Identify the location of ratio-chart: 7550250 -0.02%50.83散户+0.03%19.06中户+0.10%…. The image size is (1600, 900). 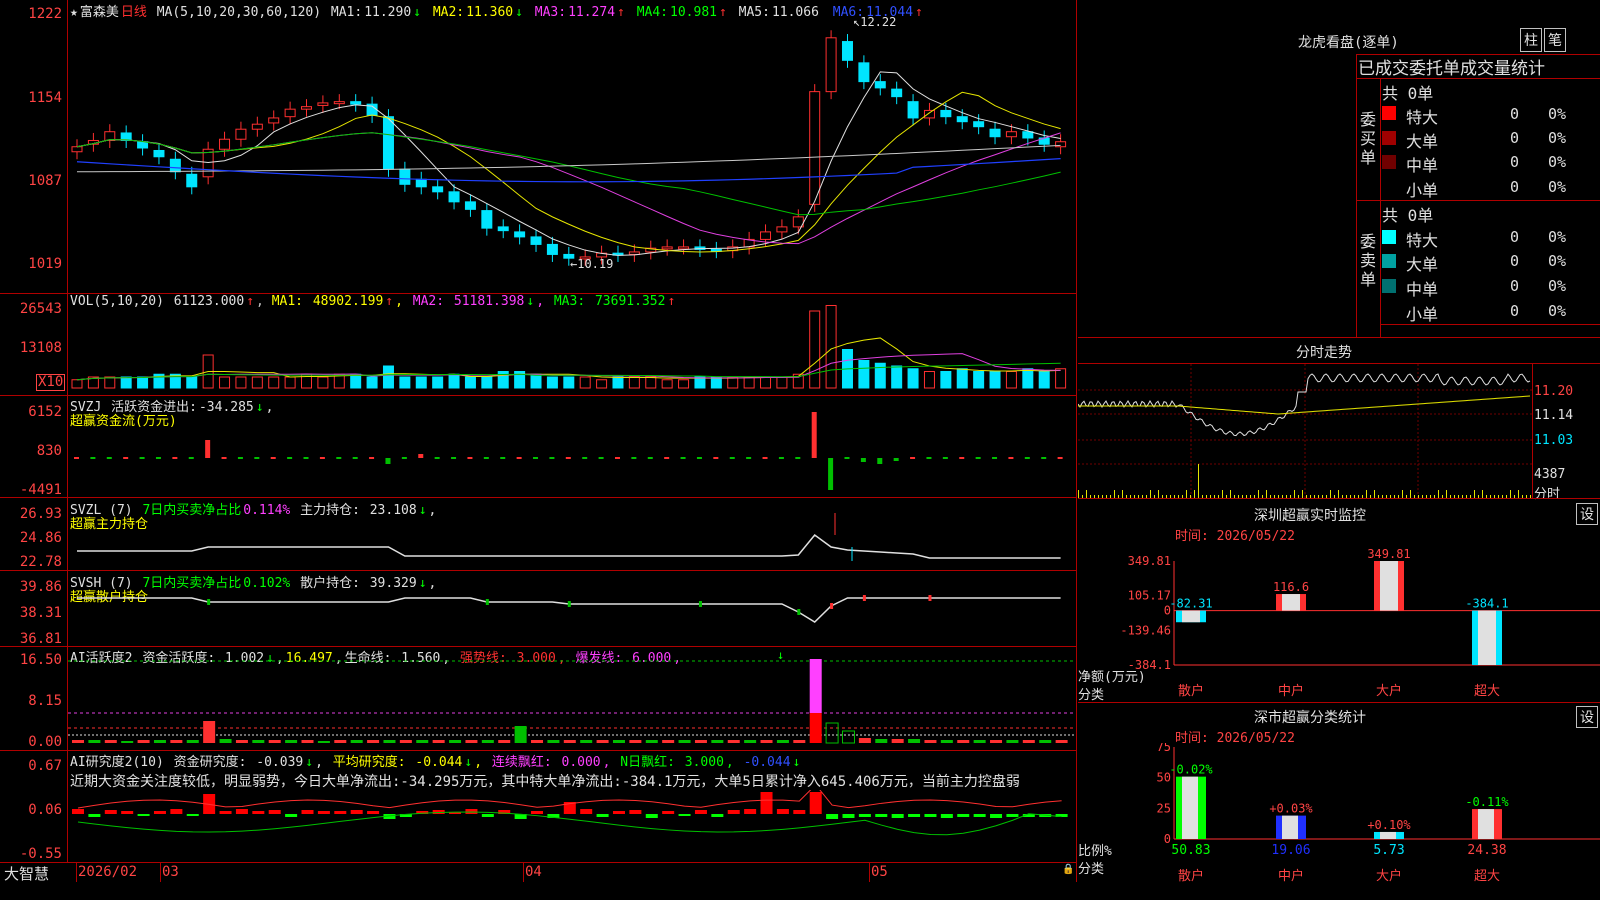
(1339, 813).